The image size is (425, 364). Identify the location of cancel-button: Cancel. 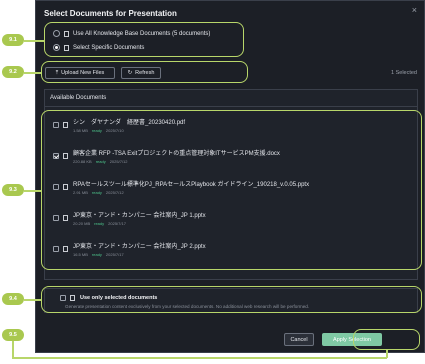
(299, 339).